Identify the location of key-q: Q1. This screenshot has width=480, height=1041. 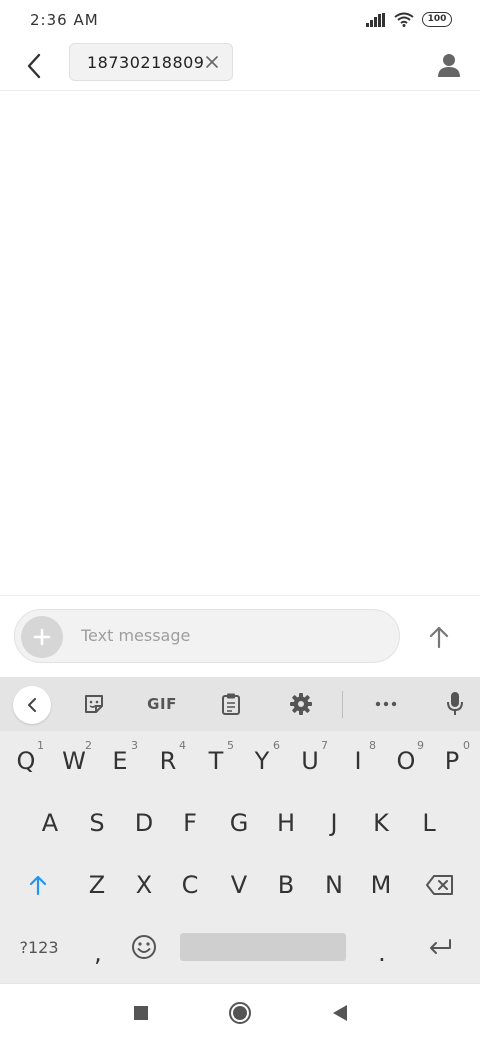
(26, 761).